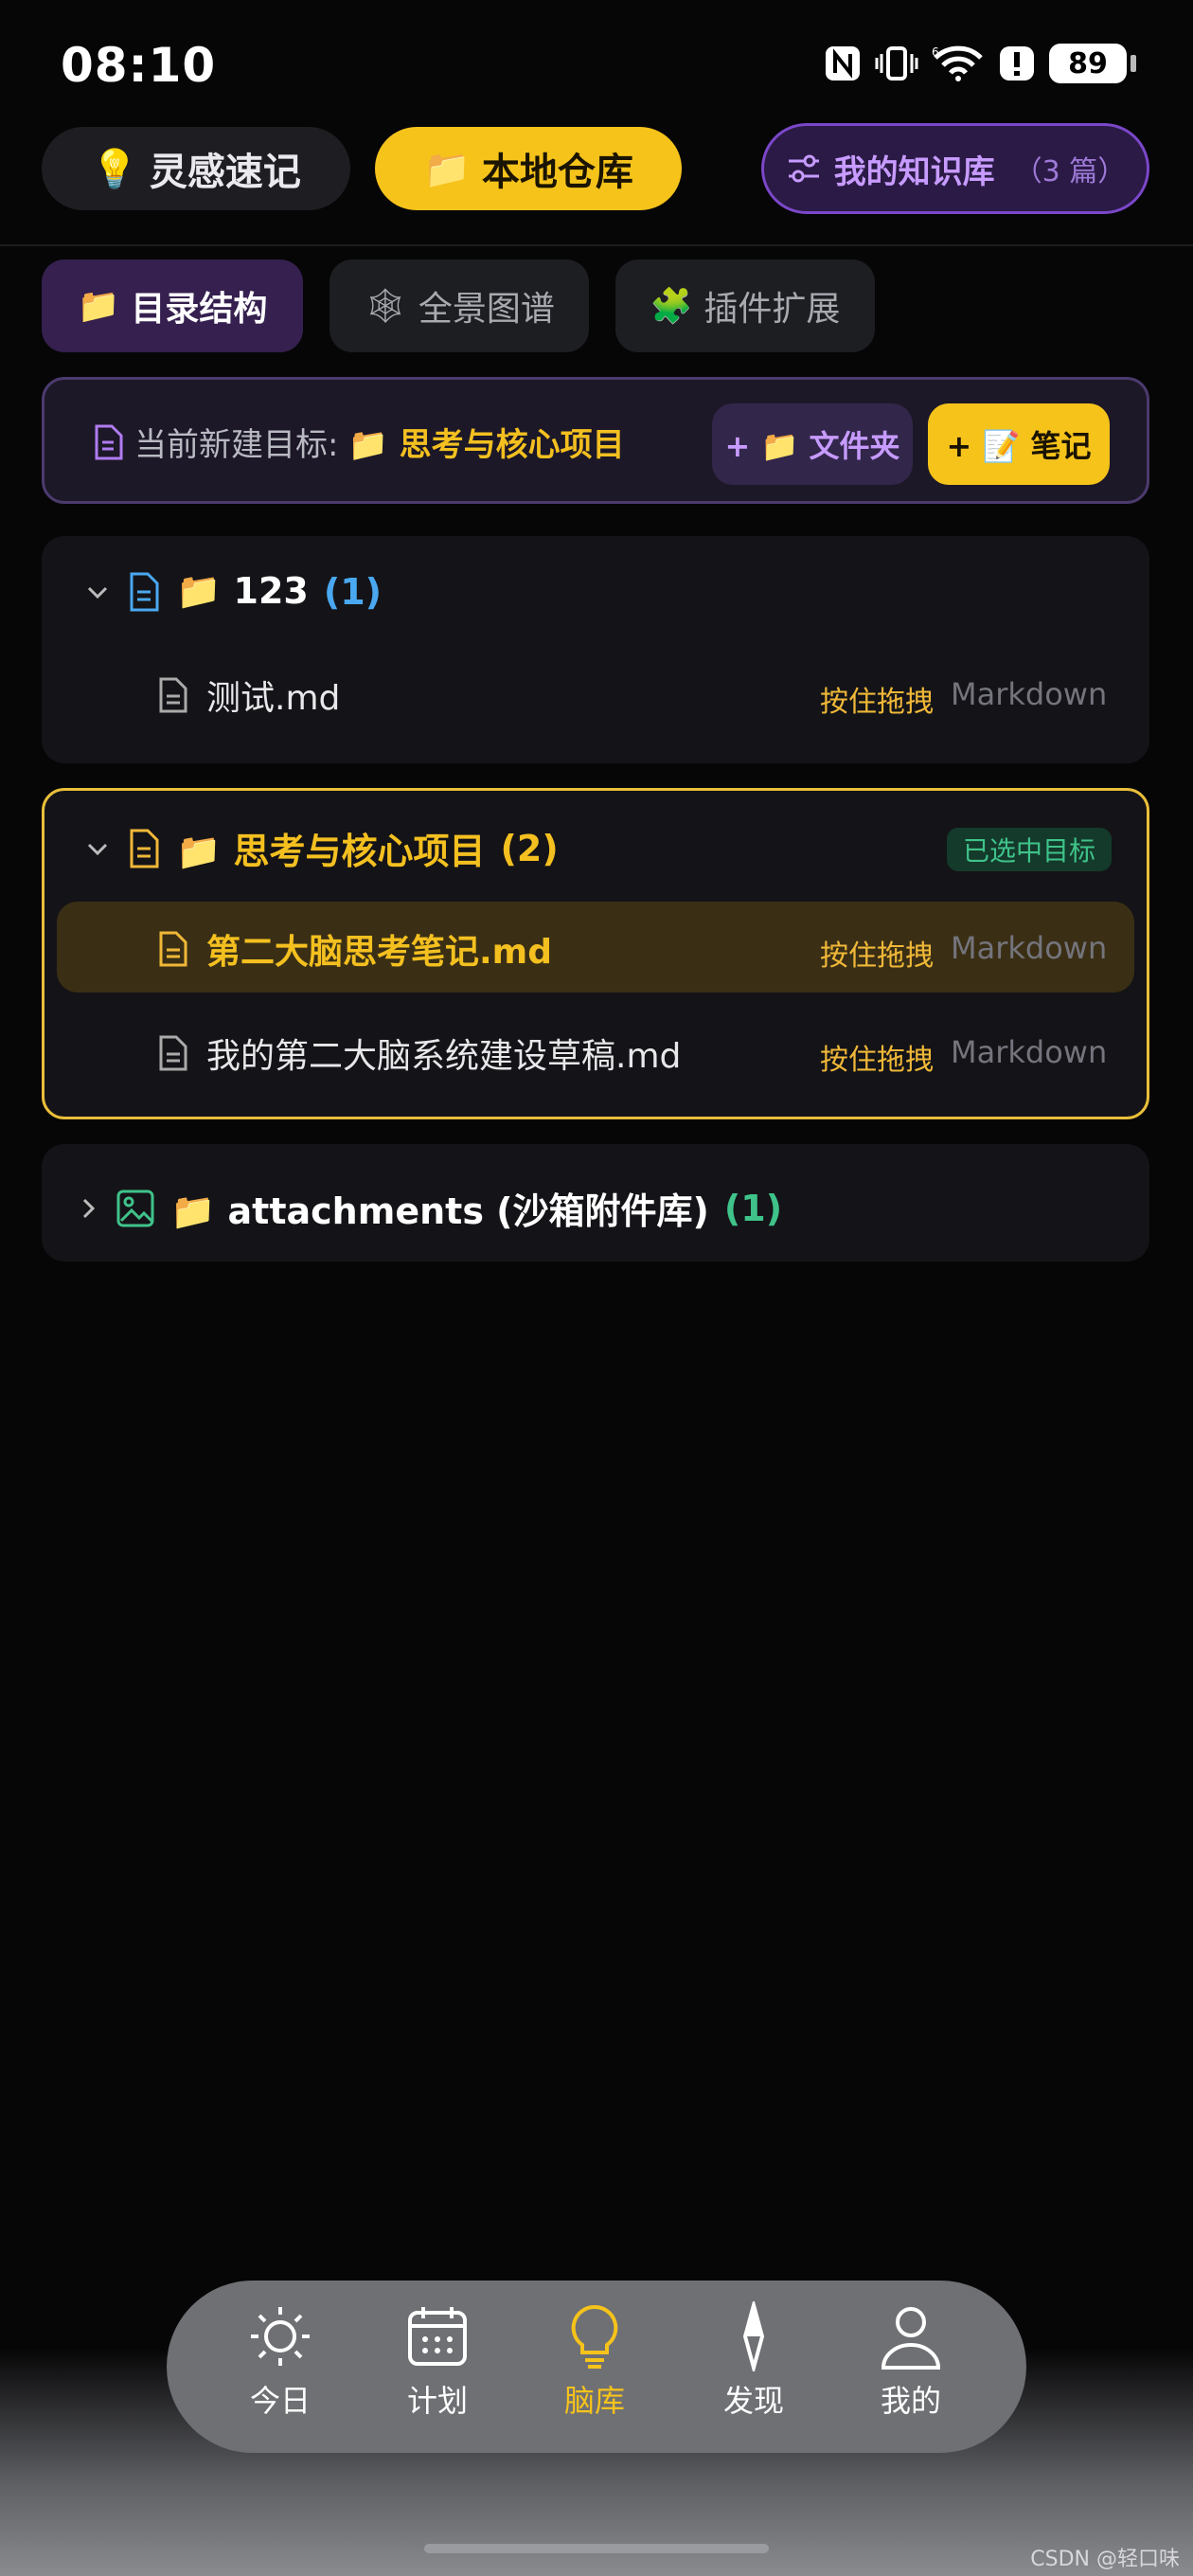 This screenshot has width=1193, height=2576. Describe the element at coordinates (273, 698) in the screenshot. I see `file-name: 测试.md` at that location.